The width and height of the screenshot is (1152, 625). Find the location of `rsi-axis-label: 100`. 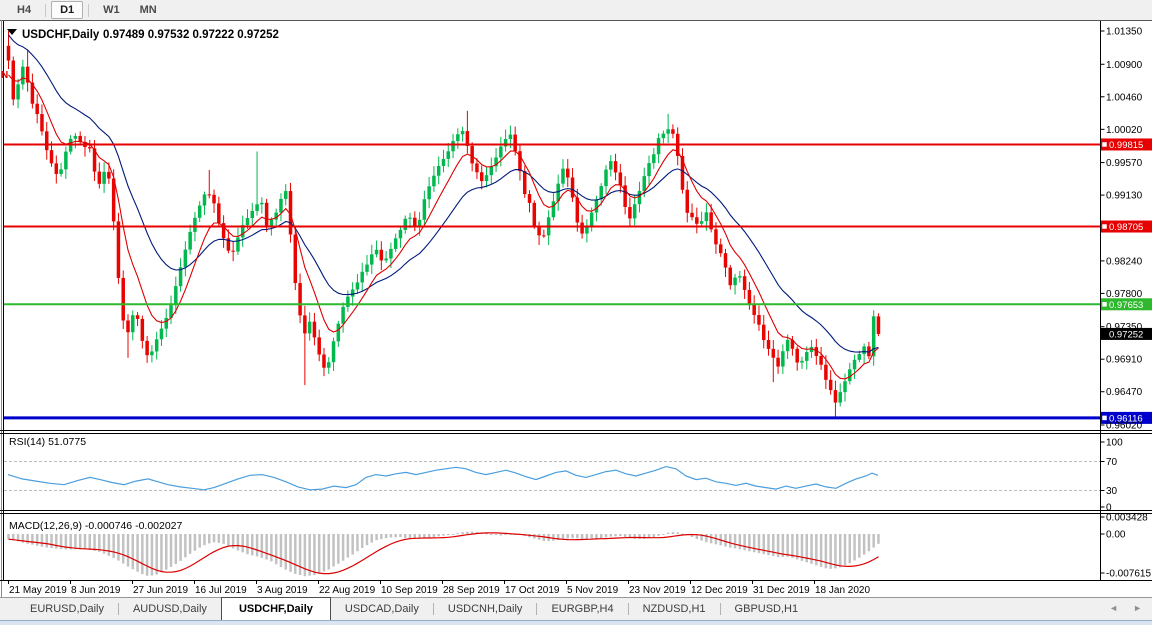

rsi-axis-label: 100 is located at coordinates (1114, 443).